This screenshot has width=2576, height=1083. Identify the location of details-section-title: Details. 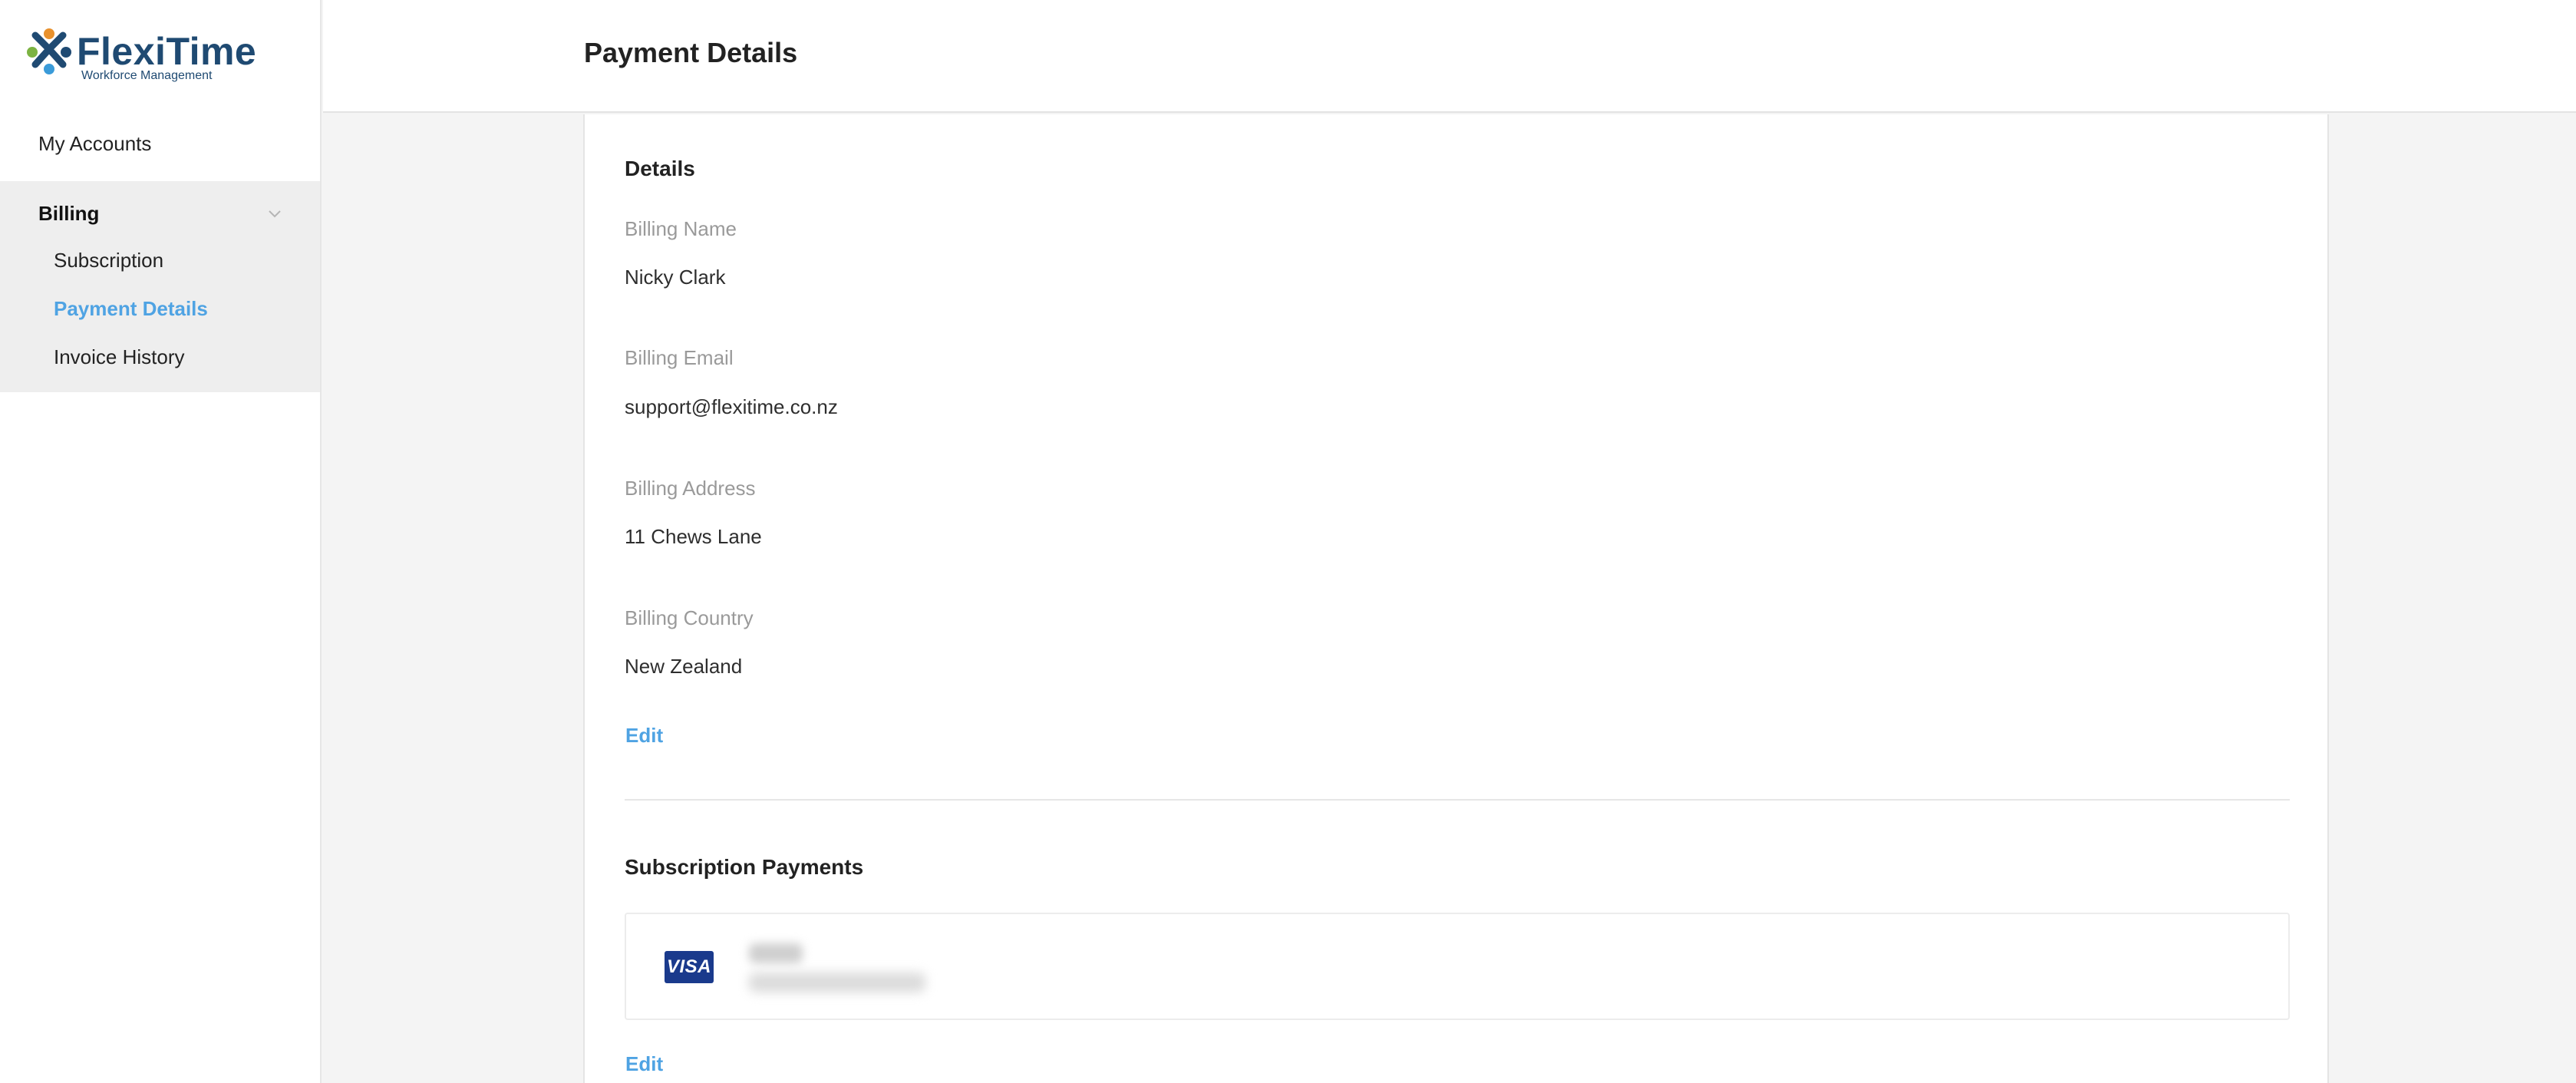
(660, 168).